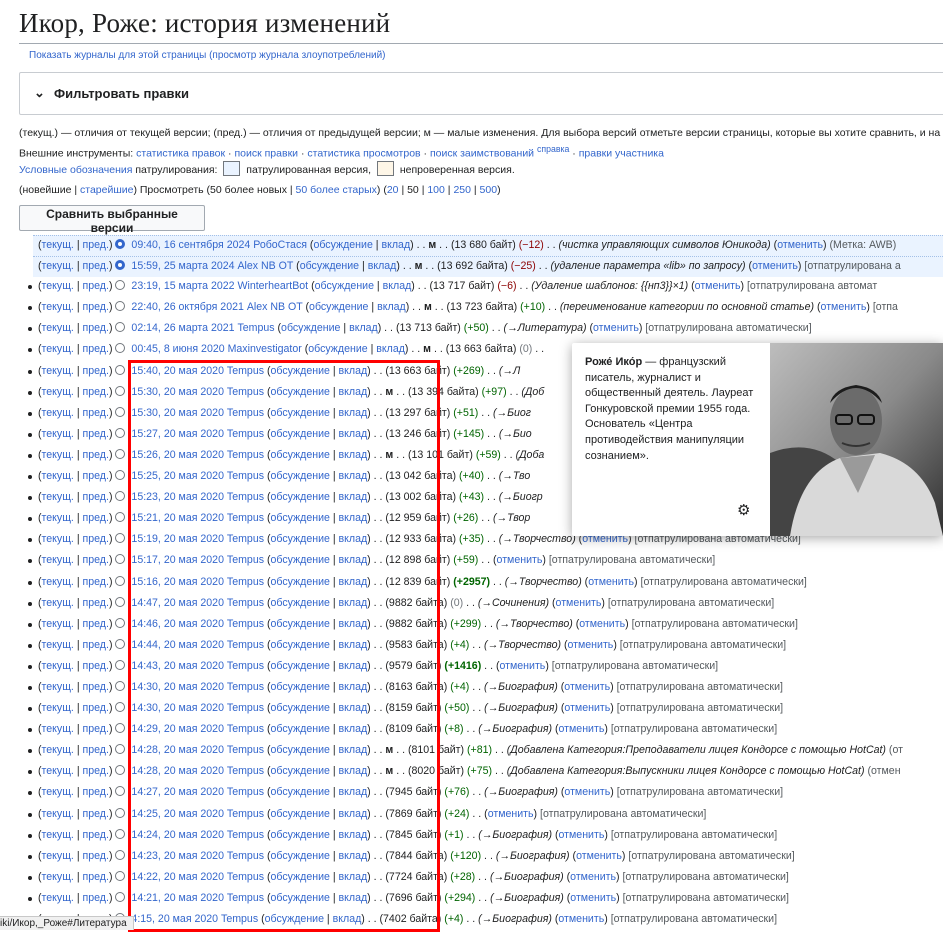  What do you see at coordinates (112, 220) in the screenshot?
I see `compare-versions-button: Сравнить выбранные версии` at bounding box center [112, 220].